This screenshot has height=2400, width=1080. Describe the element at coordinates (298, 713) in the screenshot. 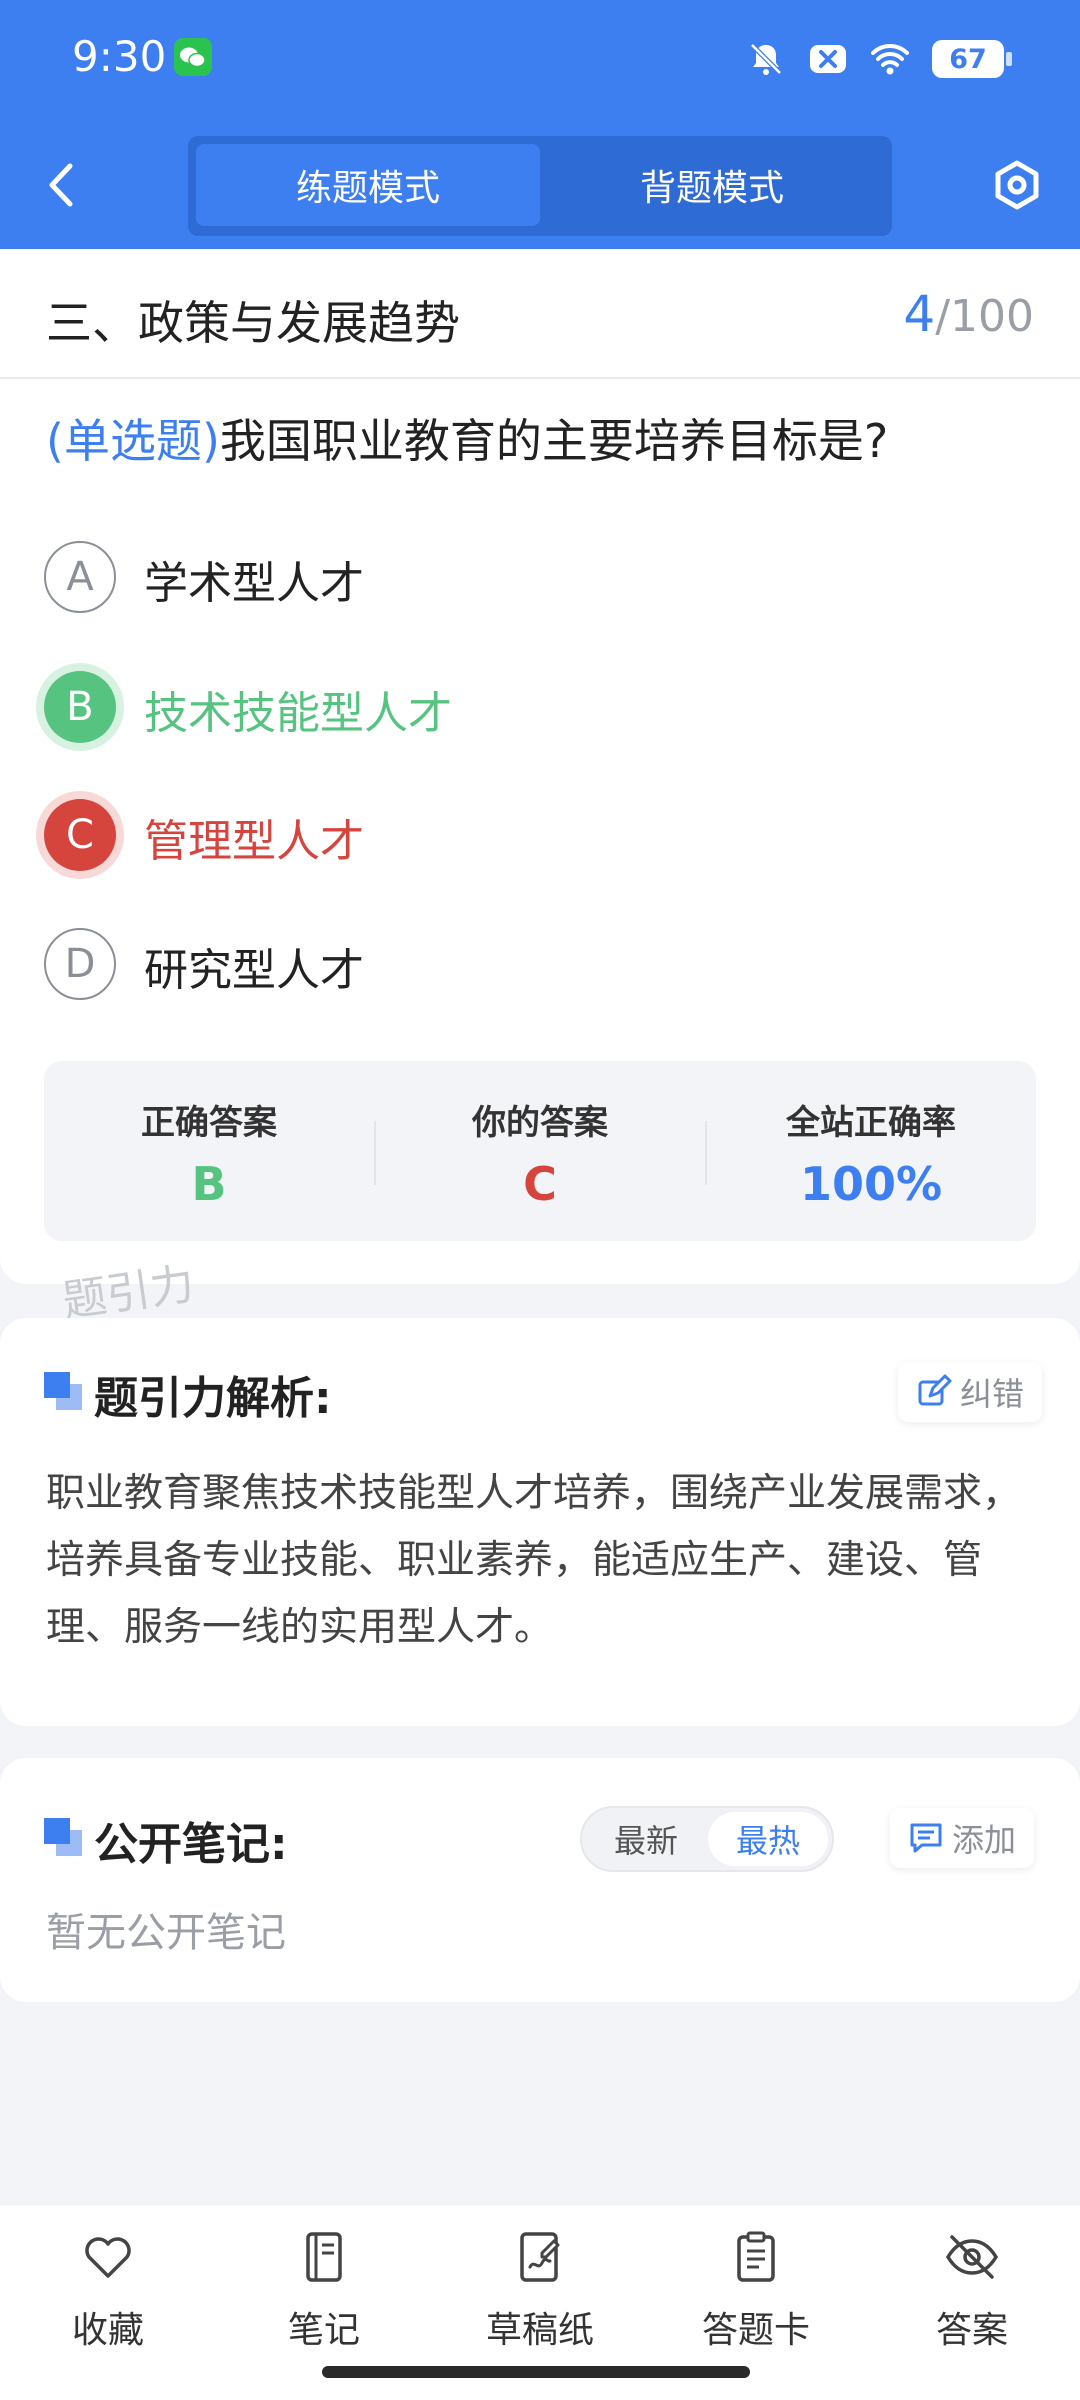

I see `option-text: 技术技能型人才` at that location.